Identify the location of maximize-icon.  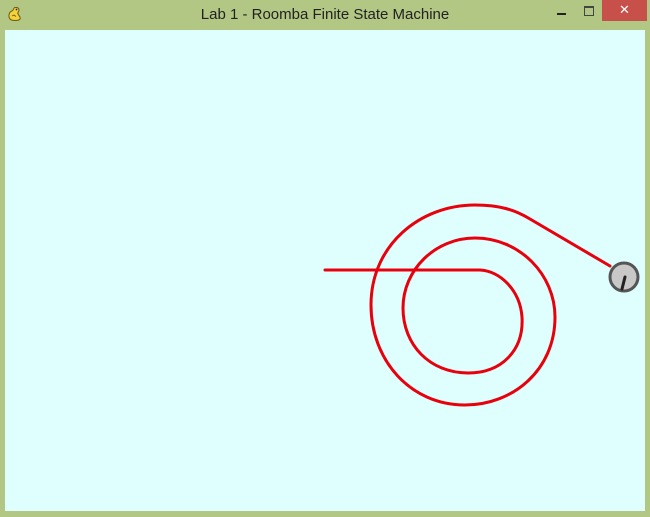
(588, 10).